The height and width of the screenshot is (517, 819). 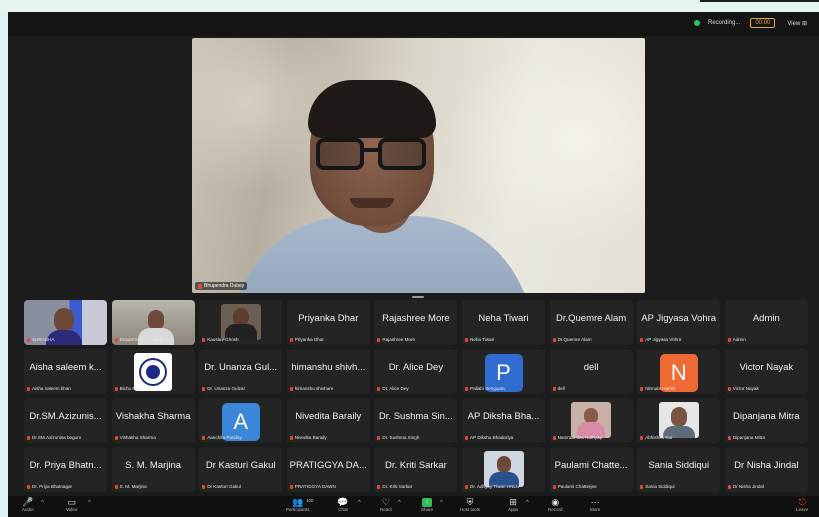 I want to click on participant-label-text: Paulami Chatterjee, so click(x=577, y=486).